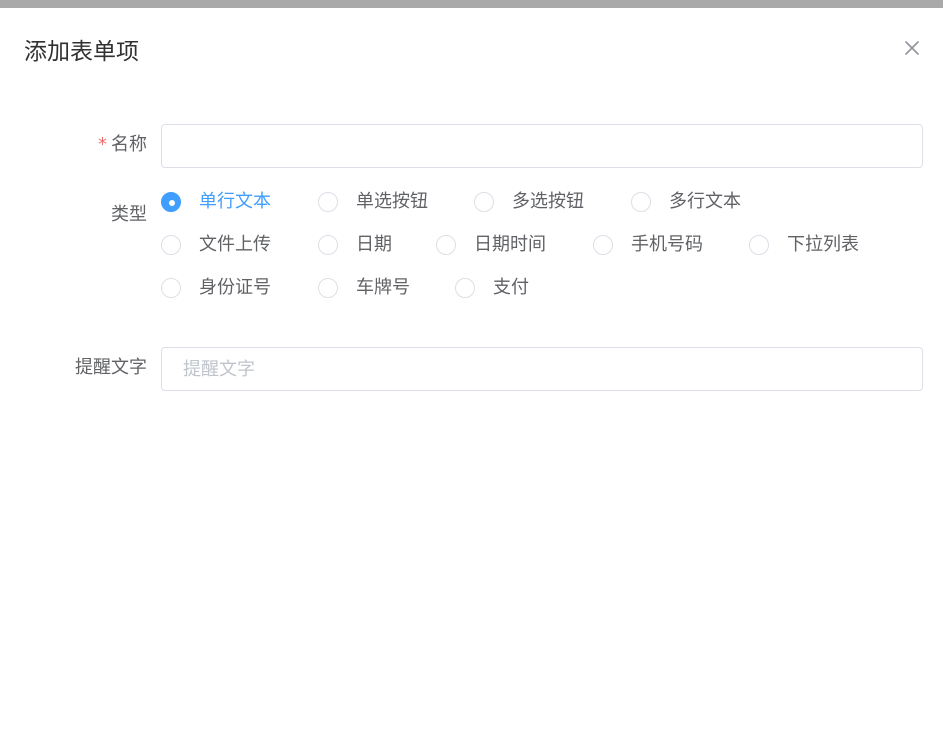 The image size is (943, 752). Describe the element at coordinates (510, 244) in the screenshot. I see `radio-label: 日期时间` at that location.